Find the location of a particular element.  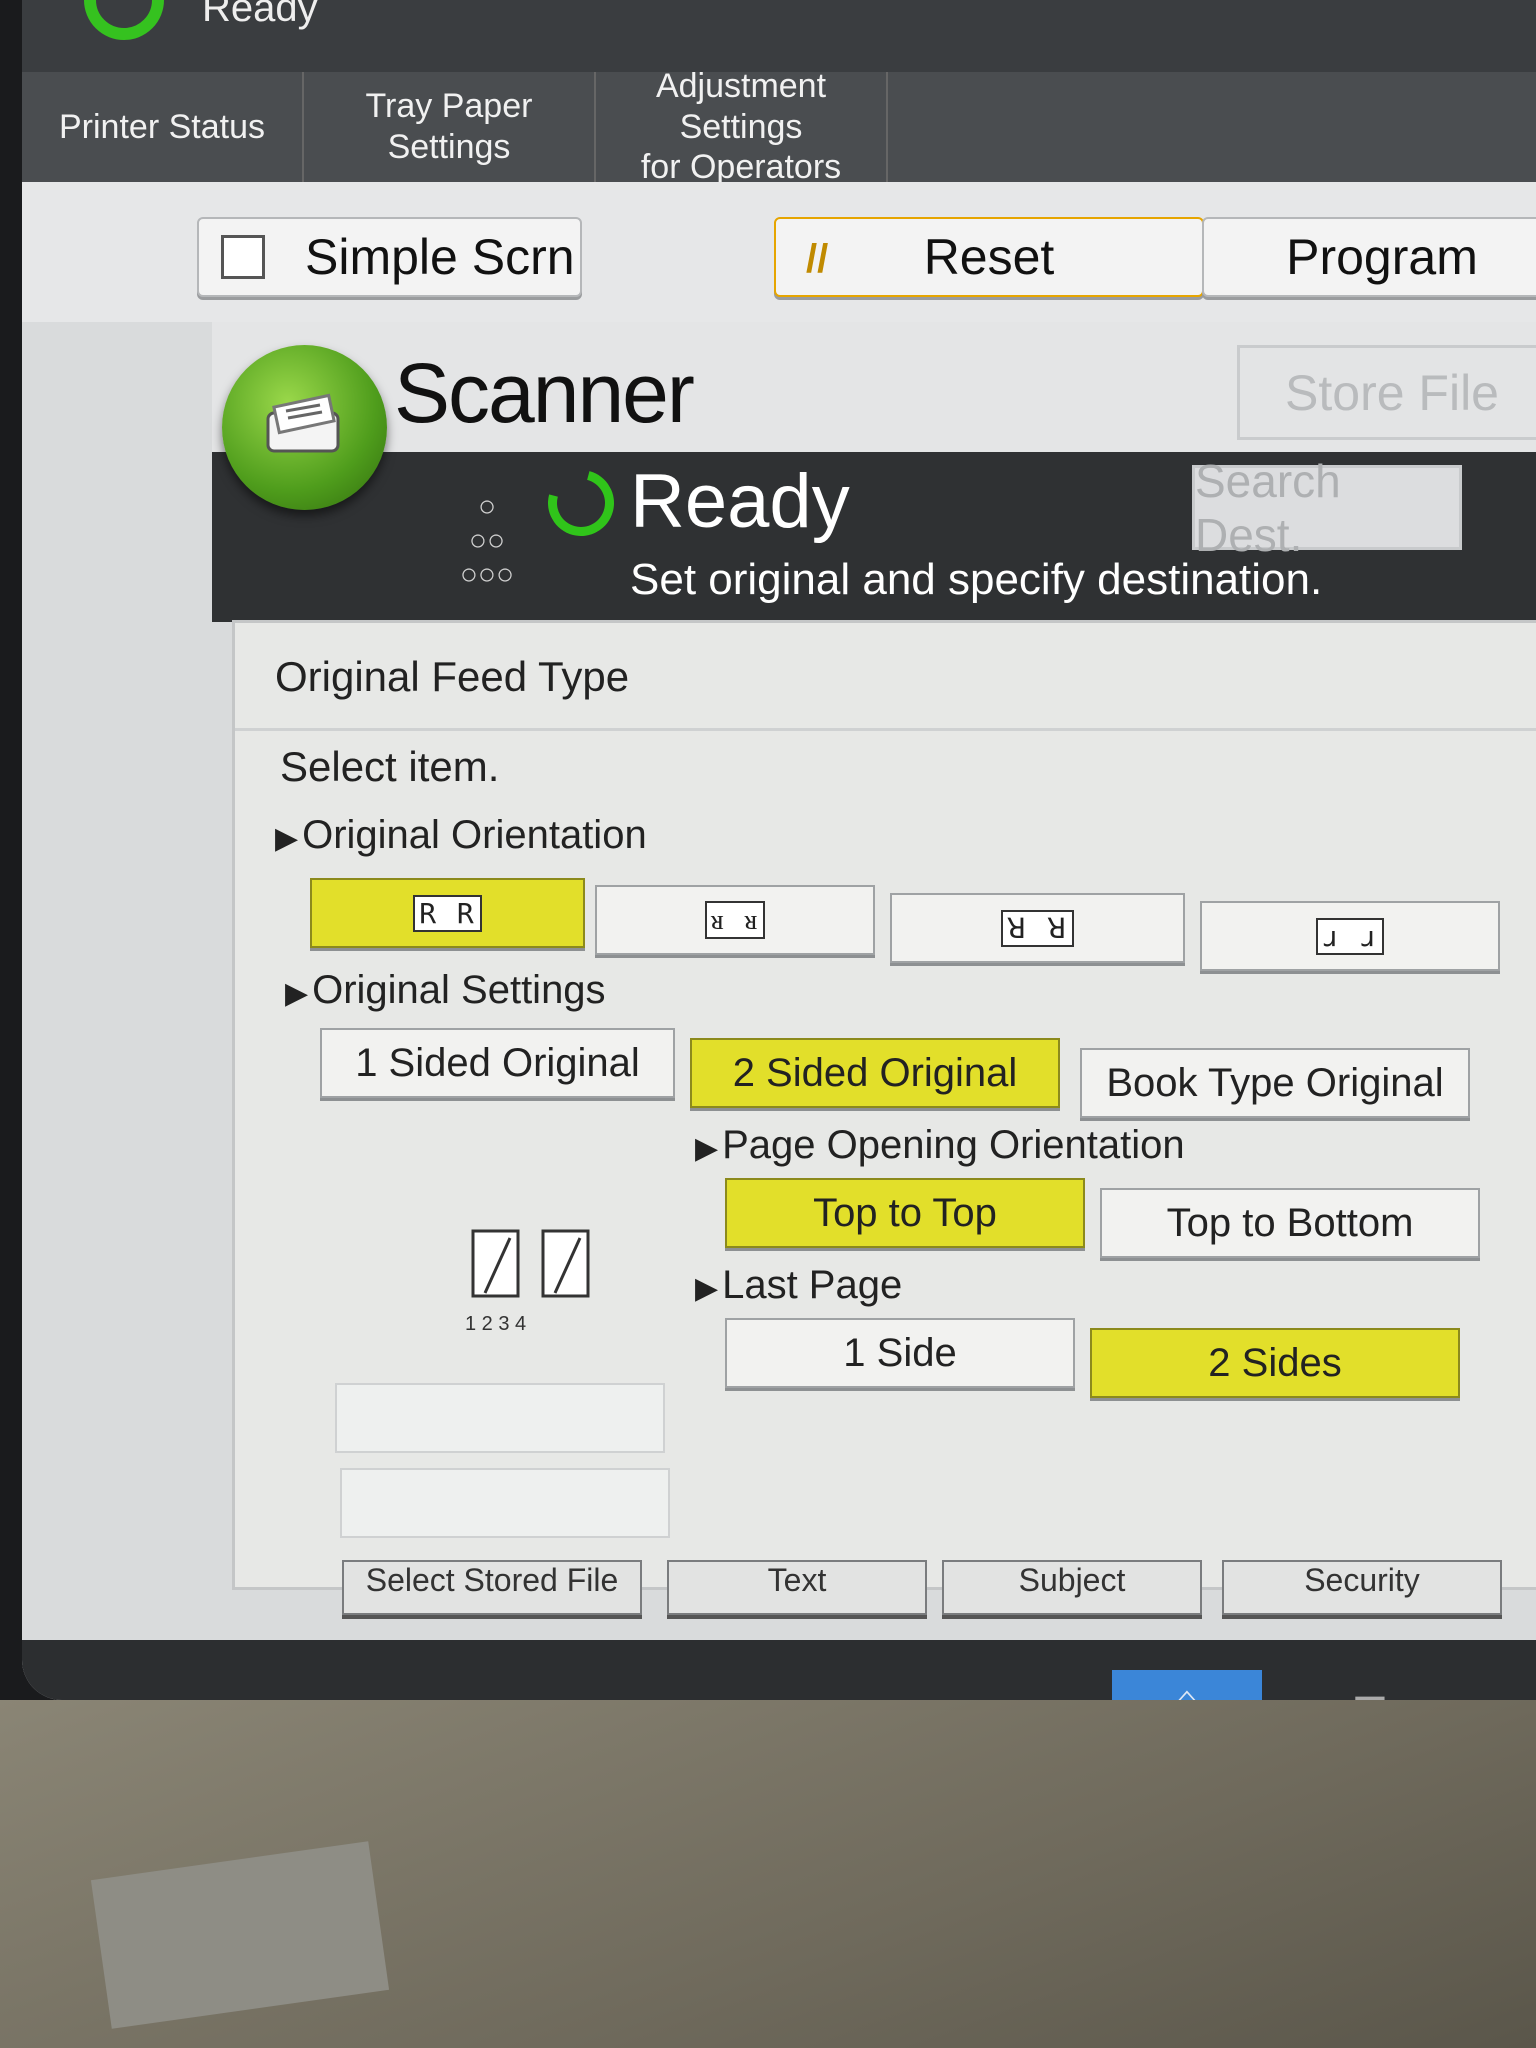

orientation-option-1: R R is located at coordinates (447, 913).